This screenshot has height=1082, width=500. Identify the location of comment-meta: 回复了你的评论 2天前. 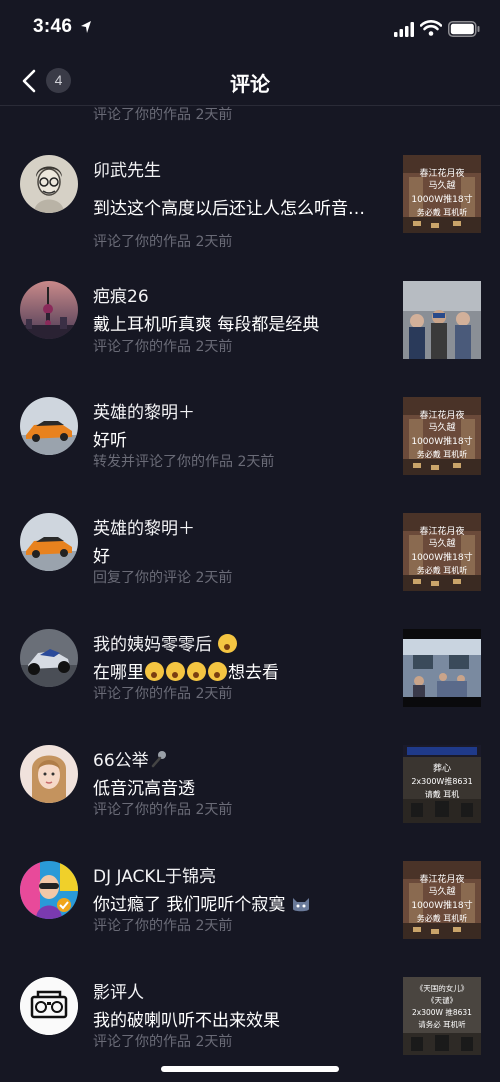
(163, 578).